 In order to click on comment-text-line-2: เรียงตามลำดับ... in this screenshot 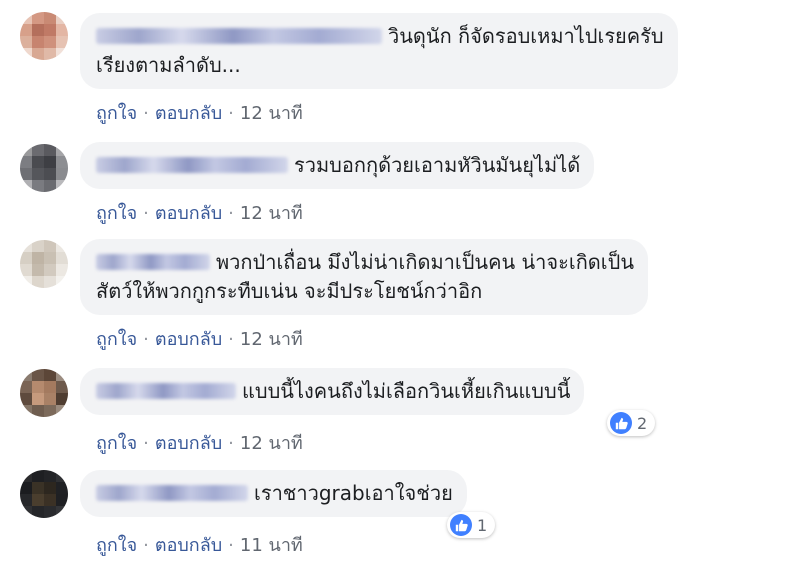, I will do `click(168, 65)`.